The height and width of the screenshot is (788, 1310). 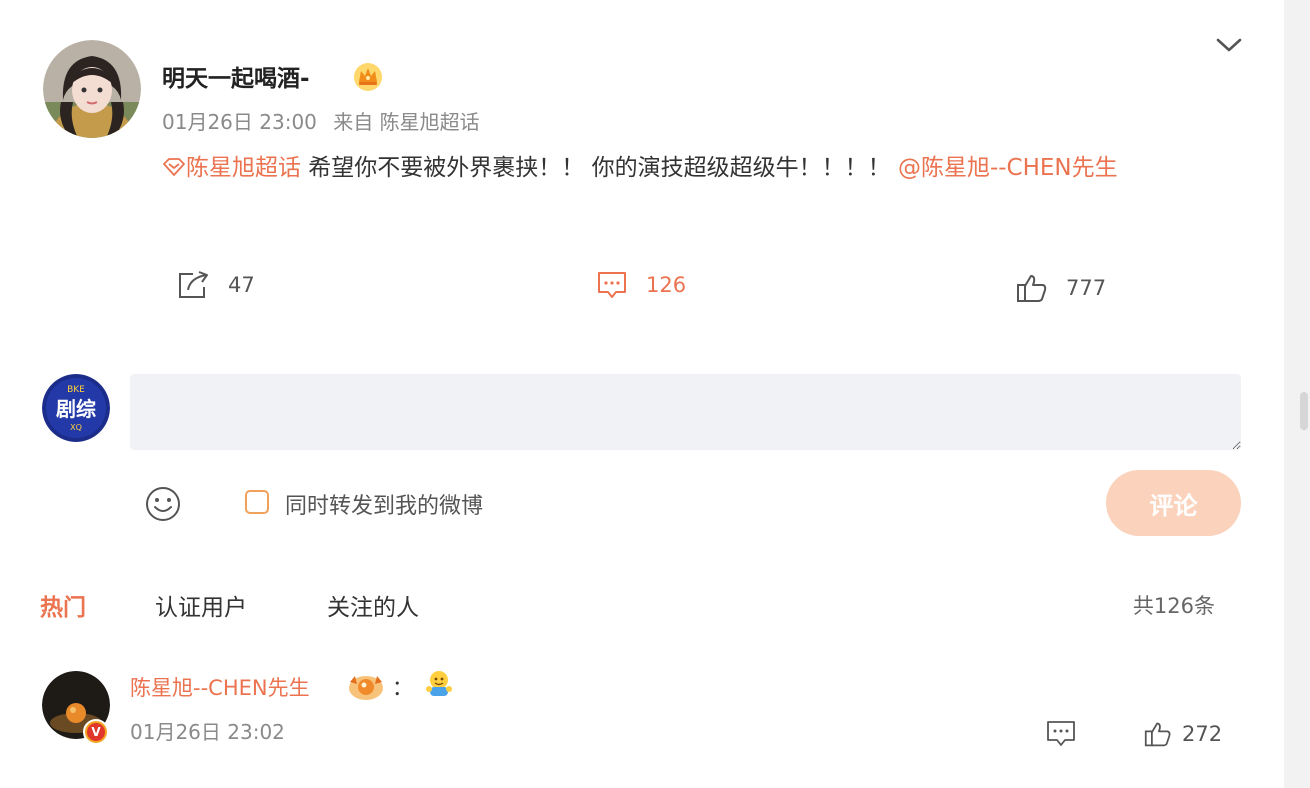 I want to click on comment-total: 共126条, so click(x=1173, y=606).